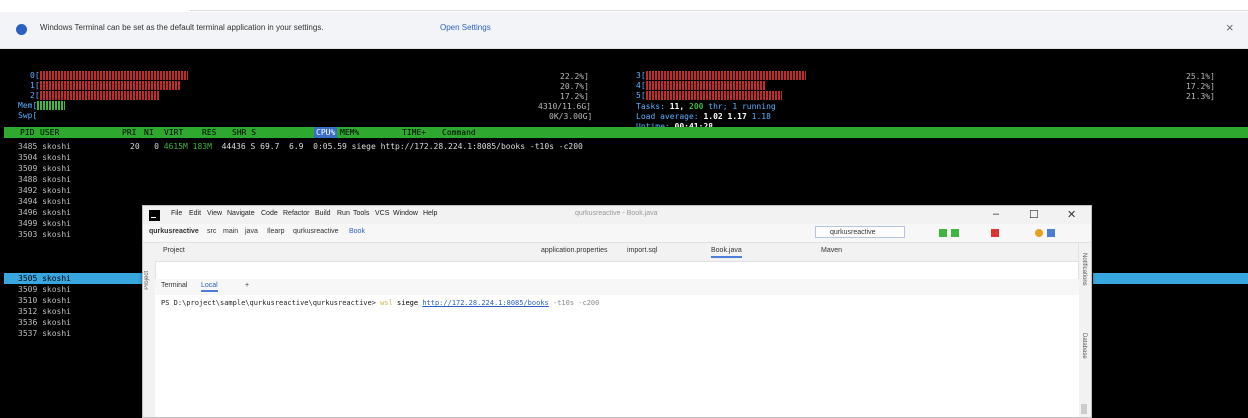  Describe the element at coordinates (1200, 96) in the screenshot. I see `cpu5-percent: 21.3%]` at that location.